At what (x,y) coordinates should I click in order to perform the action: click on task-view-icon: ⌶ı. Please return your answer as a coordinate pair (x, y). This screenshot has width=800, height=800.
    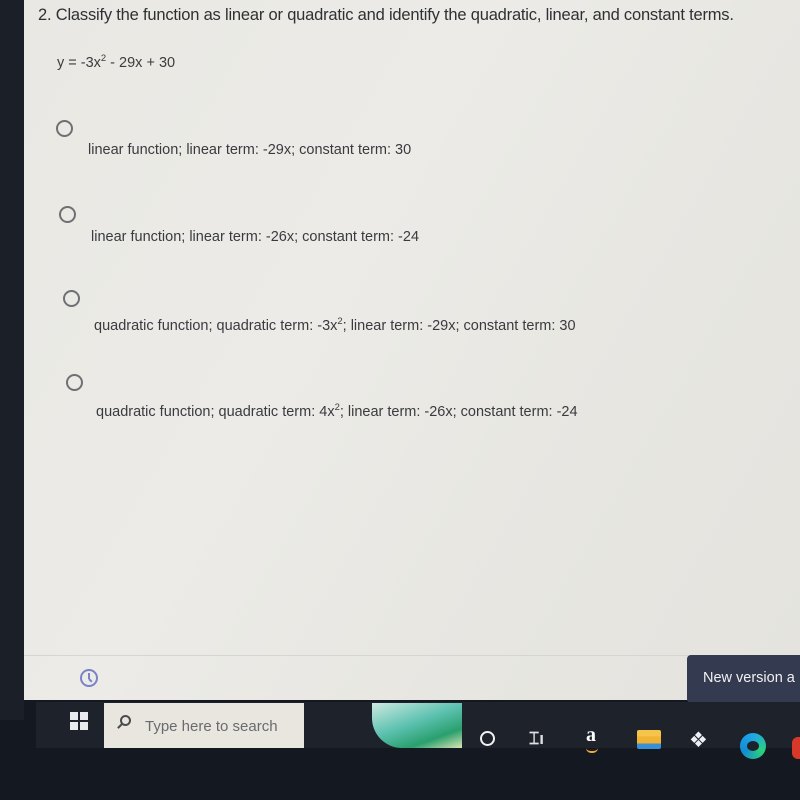
    Looking at the image, I should click on (536, 739).